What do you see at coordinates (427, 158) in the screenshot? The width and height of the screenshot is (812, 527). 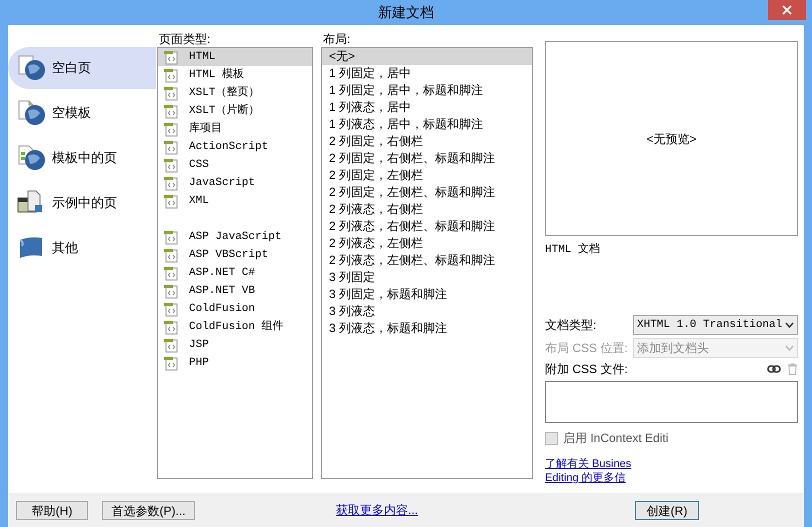 I see `layout-item: 2 列固定，右侧栏、标题和脚注` at bounding box center [427, 158].